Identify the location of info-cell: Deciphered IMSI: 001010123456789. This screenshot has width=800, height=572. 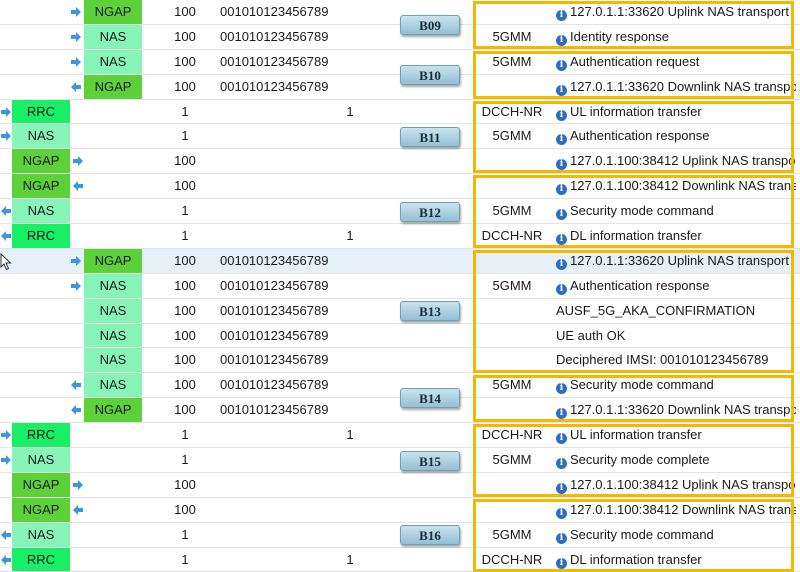
(676, 360).